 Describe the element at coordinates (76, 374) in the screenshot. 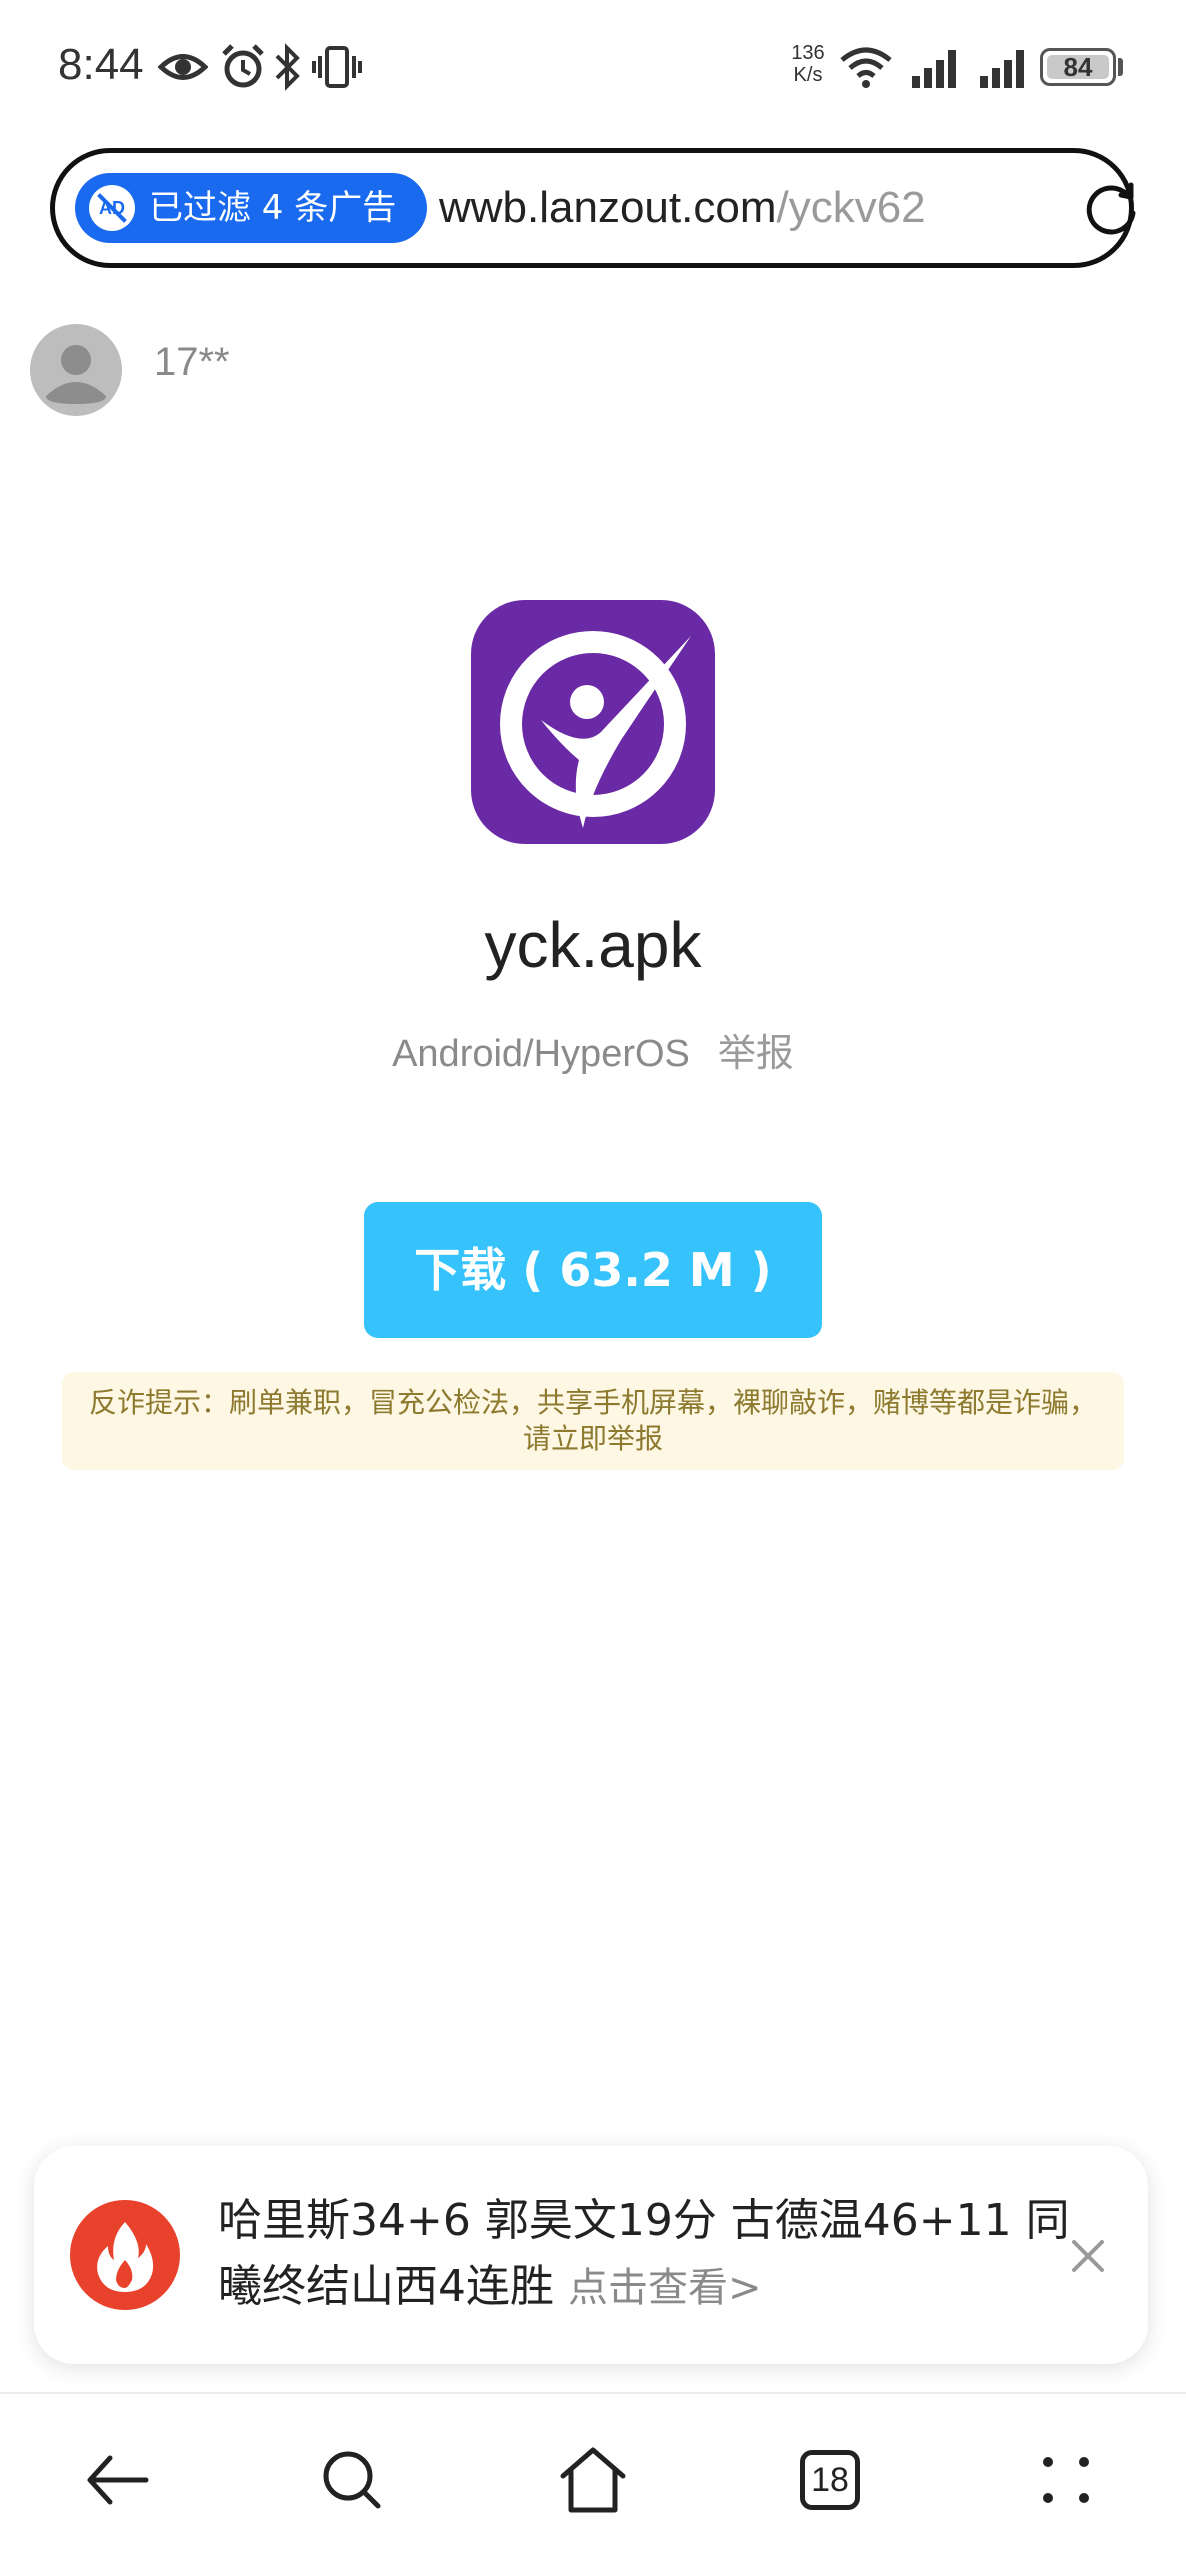

I see `user-icon` at that location.